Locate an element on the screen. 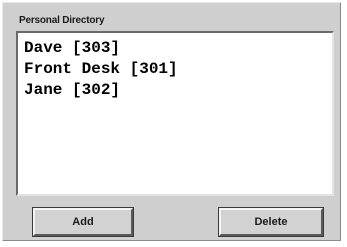  list-item: Dave [303] is located at coordinates (178, 48).